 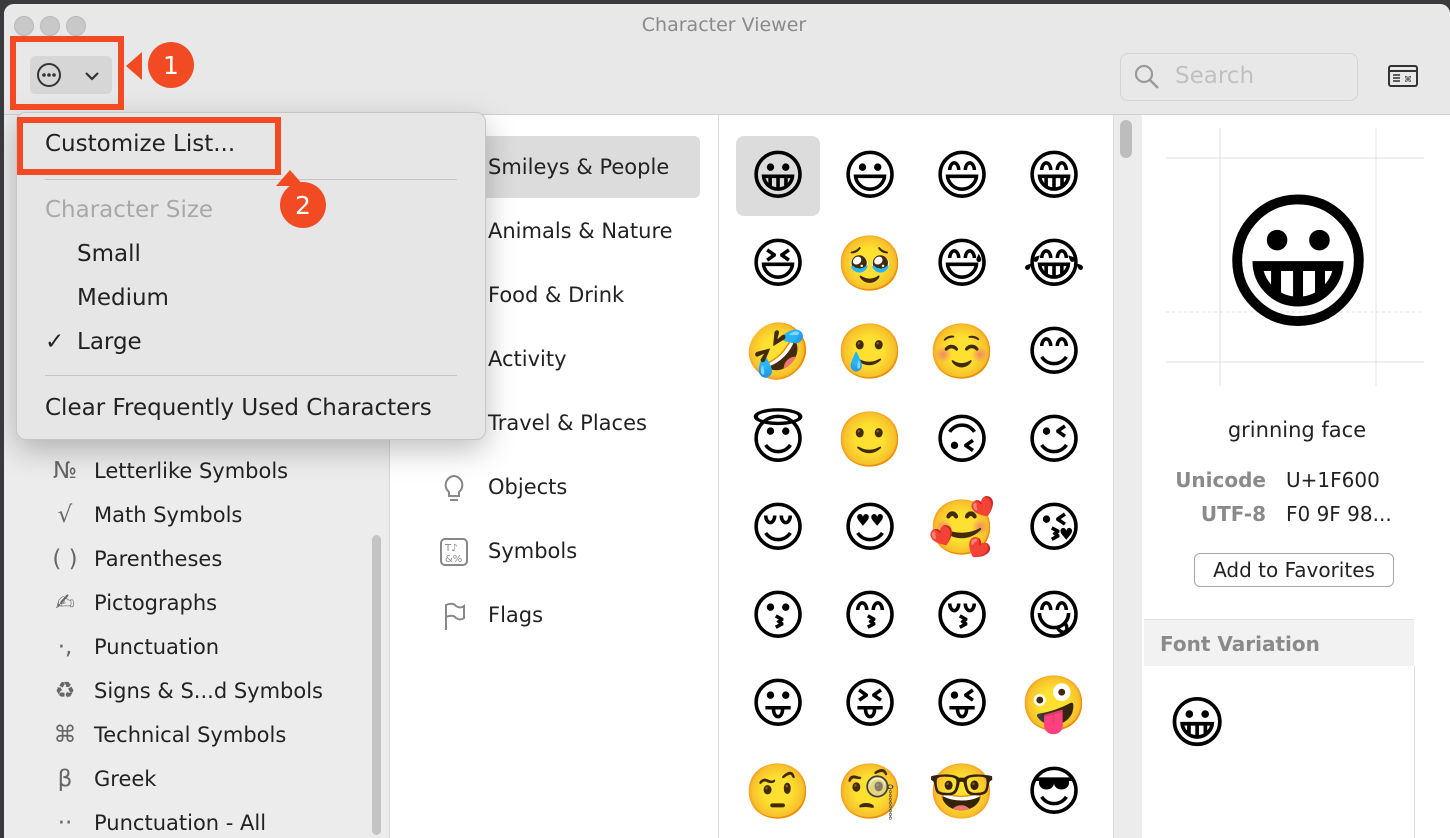 I want to click on parentheses-icon: ( ), so click(x=65, y=559).